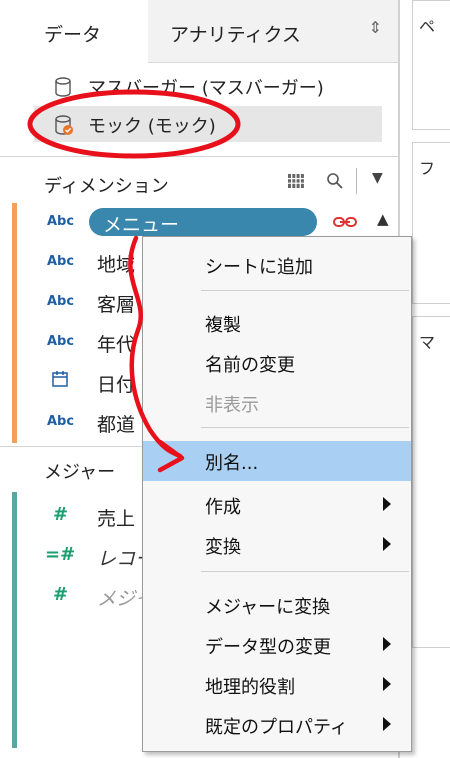 This screenshot has width=450, height=758. I want to click on menu-item-label: 作成, so click(223, 507).